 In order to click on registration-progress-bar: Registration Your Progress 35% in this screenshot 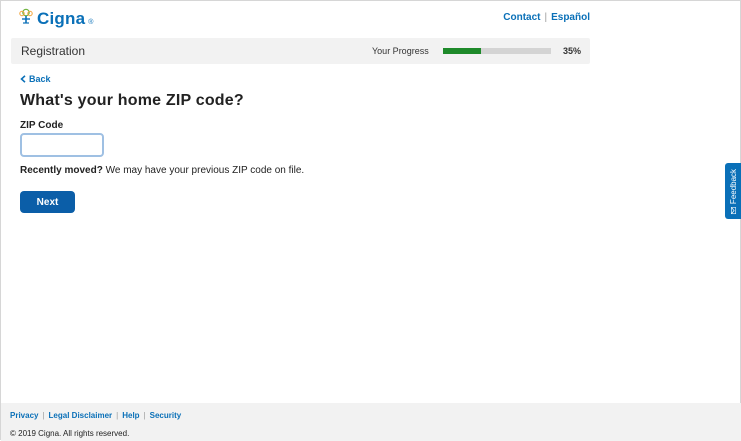, I will do `click(300, 51)`.